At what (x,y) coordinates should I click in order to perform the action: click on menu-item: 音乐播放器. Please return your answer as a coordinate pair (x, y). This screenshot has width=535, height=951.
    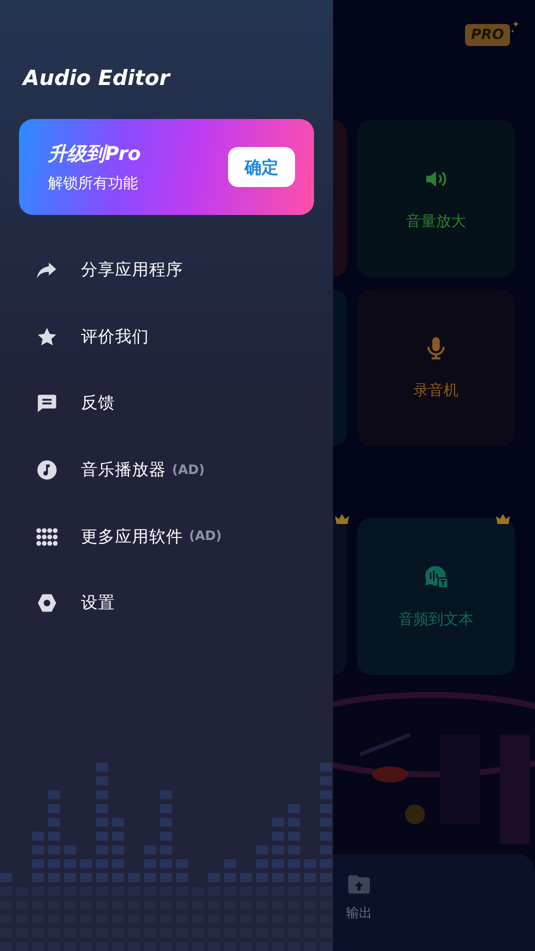
    Looking at the image, I should click on (123, 470).